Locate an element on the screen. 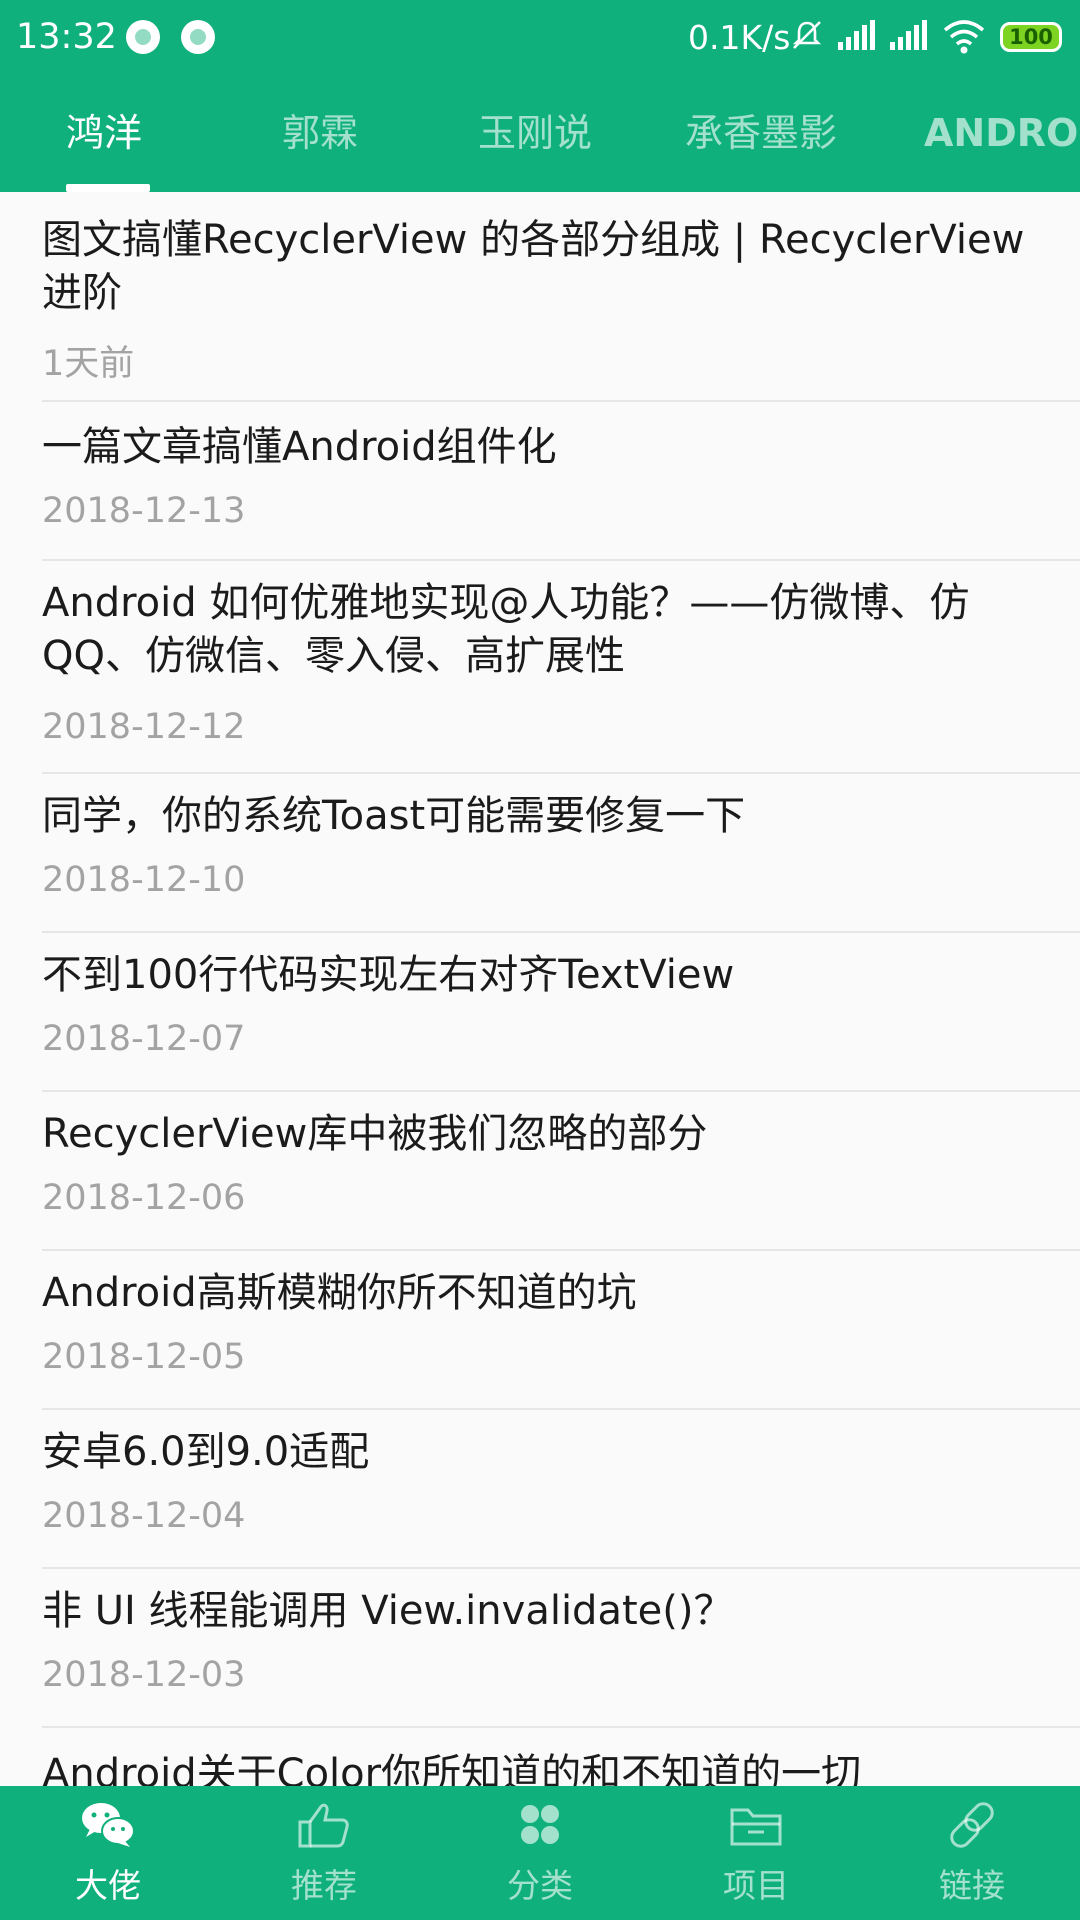  tab-bar: 鸿洋 郭霖 玉刚说 承香墨影 ANDROID is located at coordinates (540, 133).